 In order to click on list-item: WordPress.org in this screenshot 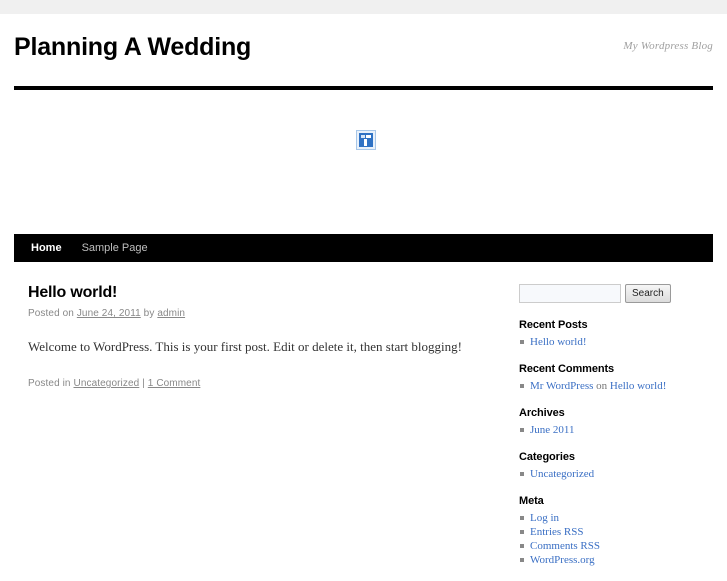, I will do `click(609, 560)`.